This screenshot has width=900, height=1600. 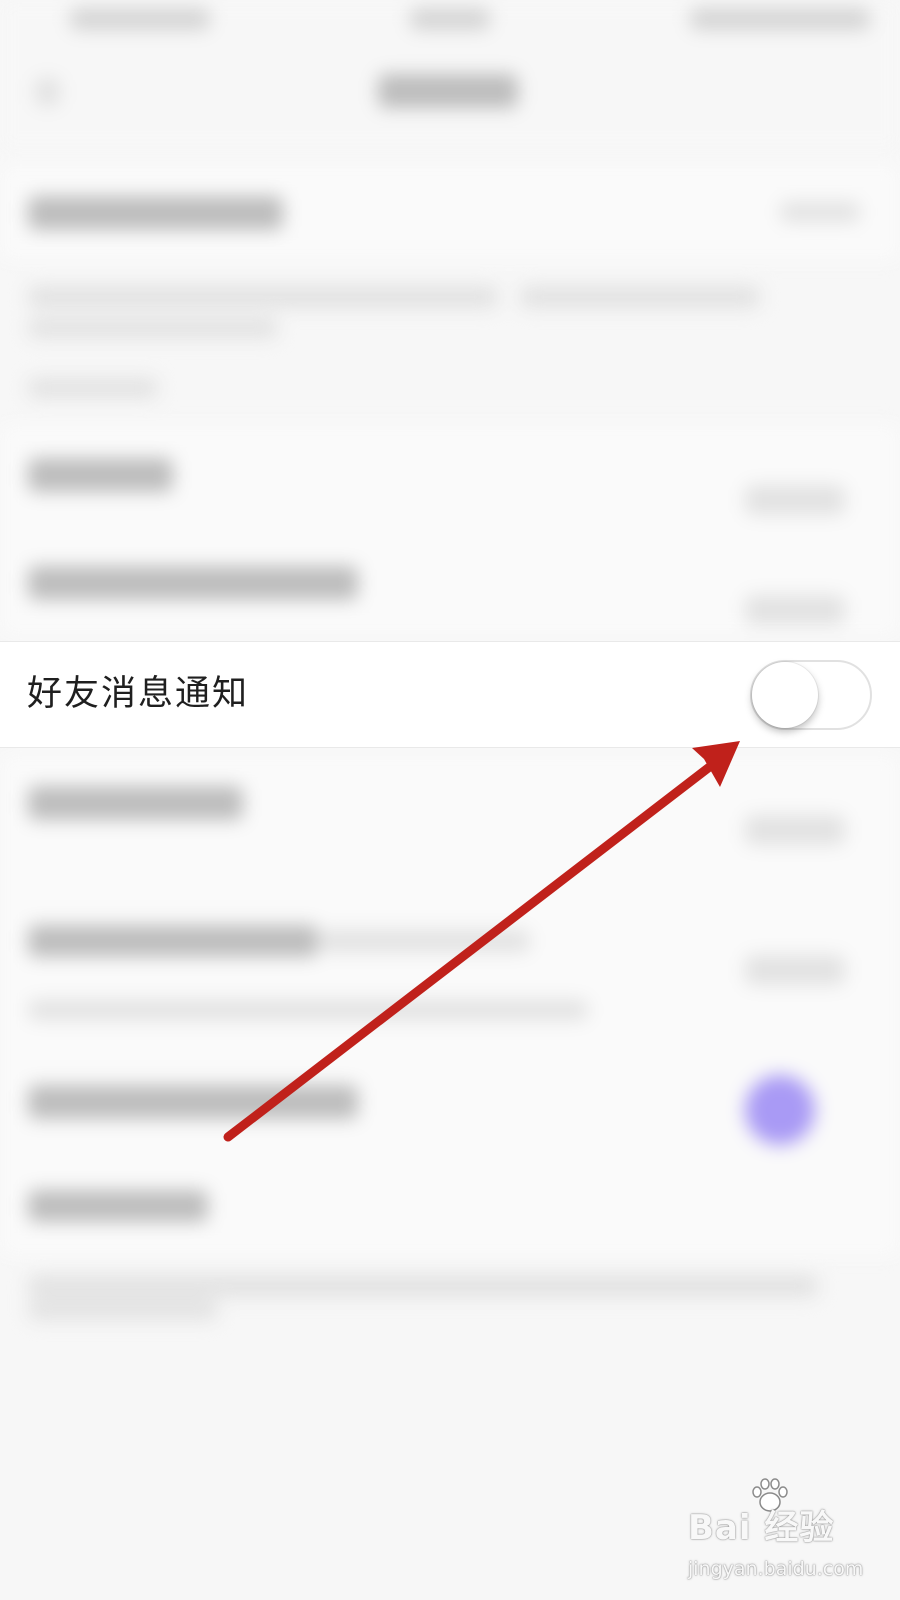 I want to click on watermark-brand: Bai 经验, so click(x=761, y=1528).